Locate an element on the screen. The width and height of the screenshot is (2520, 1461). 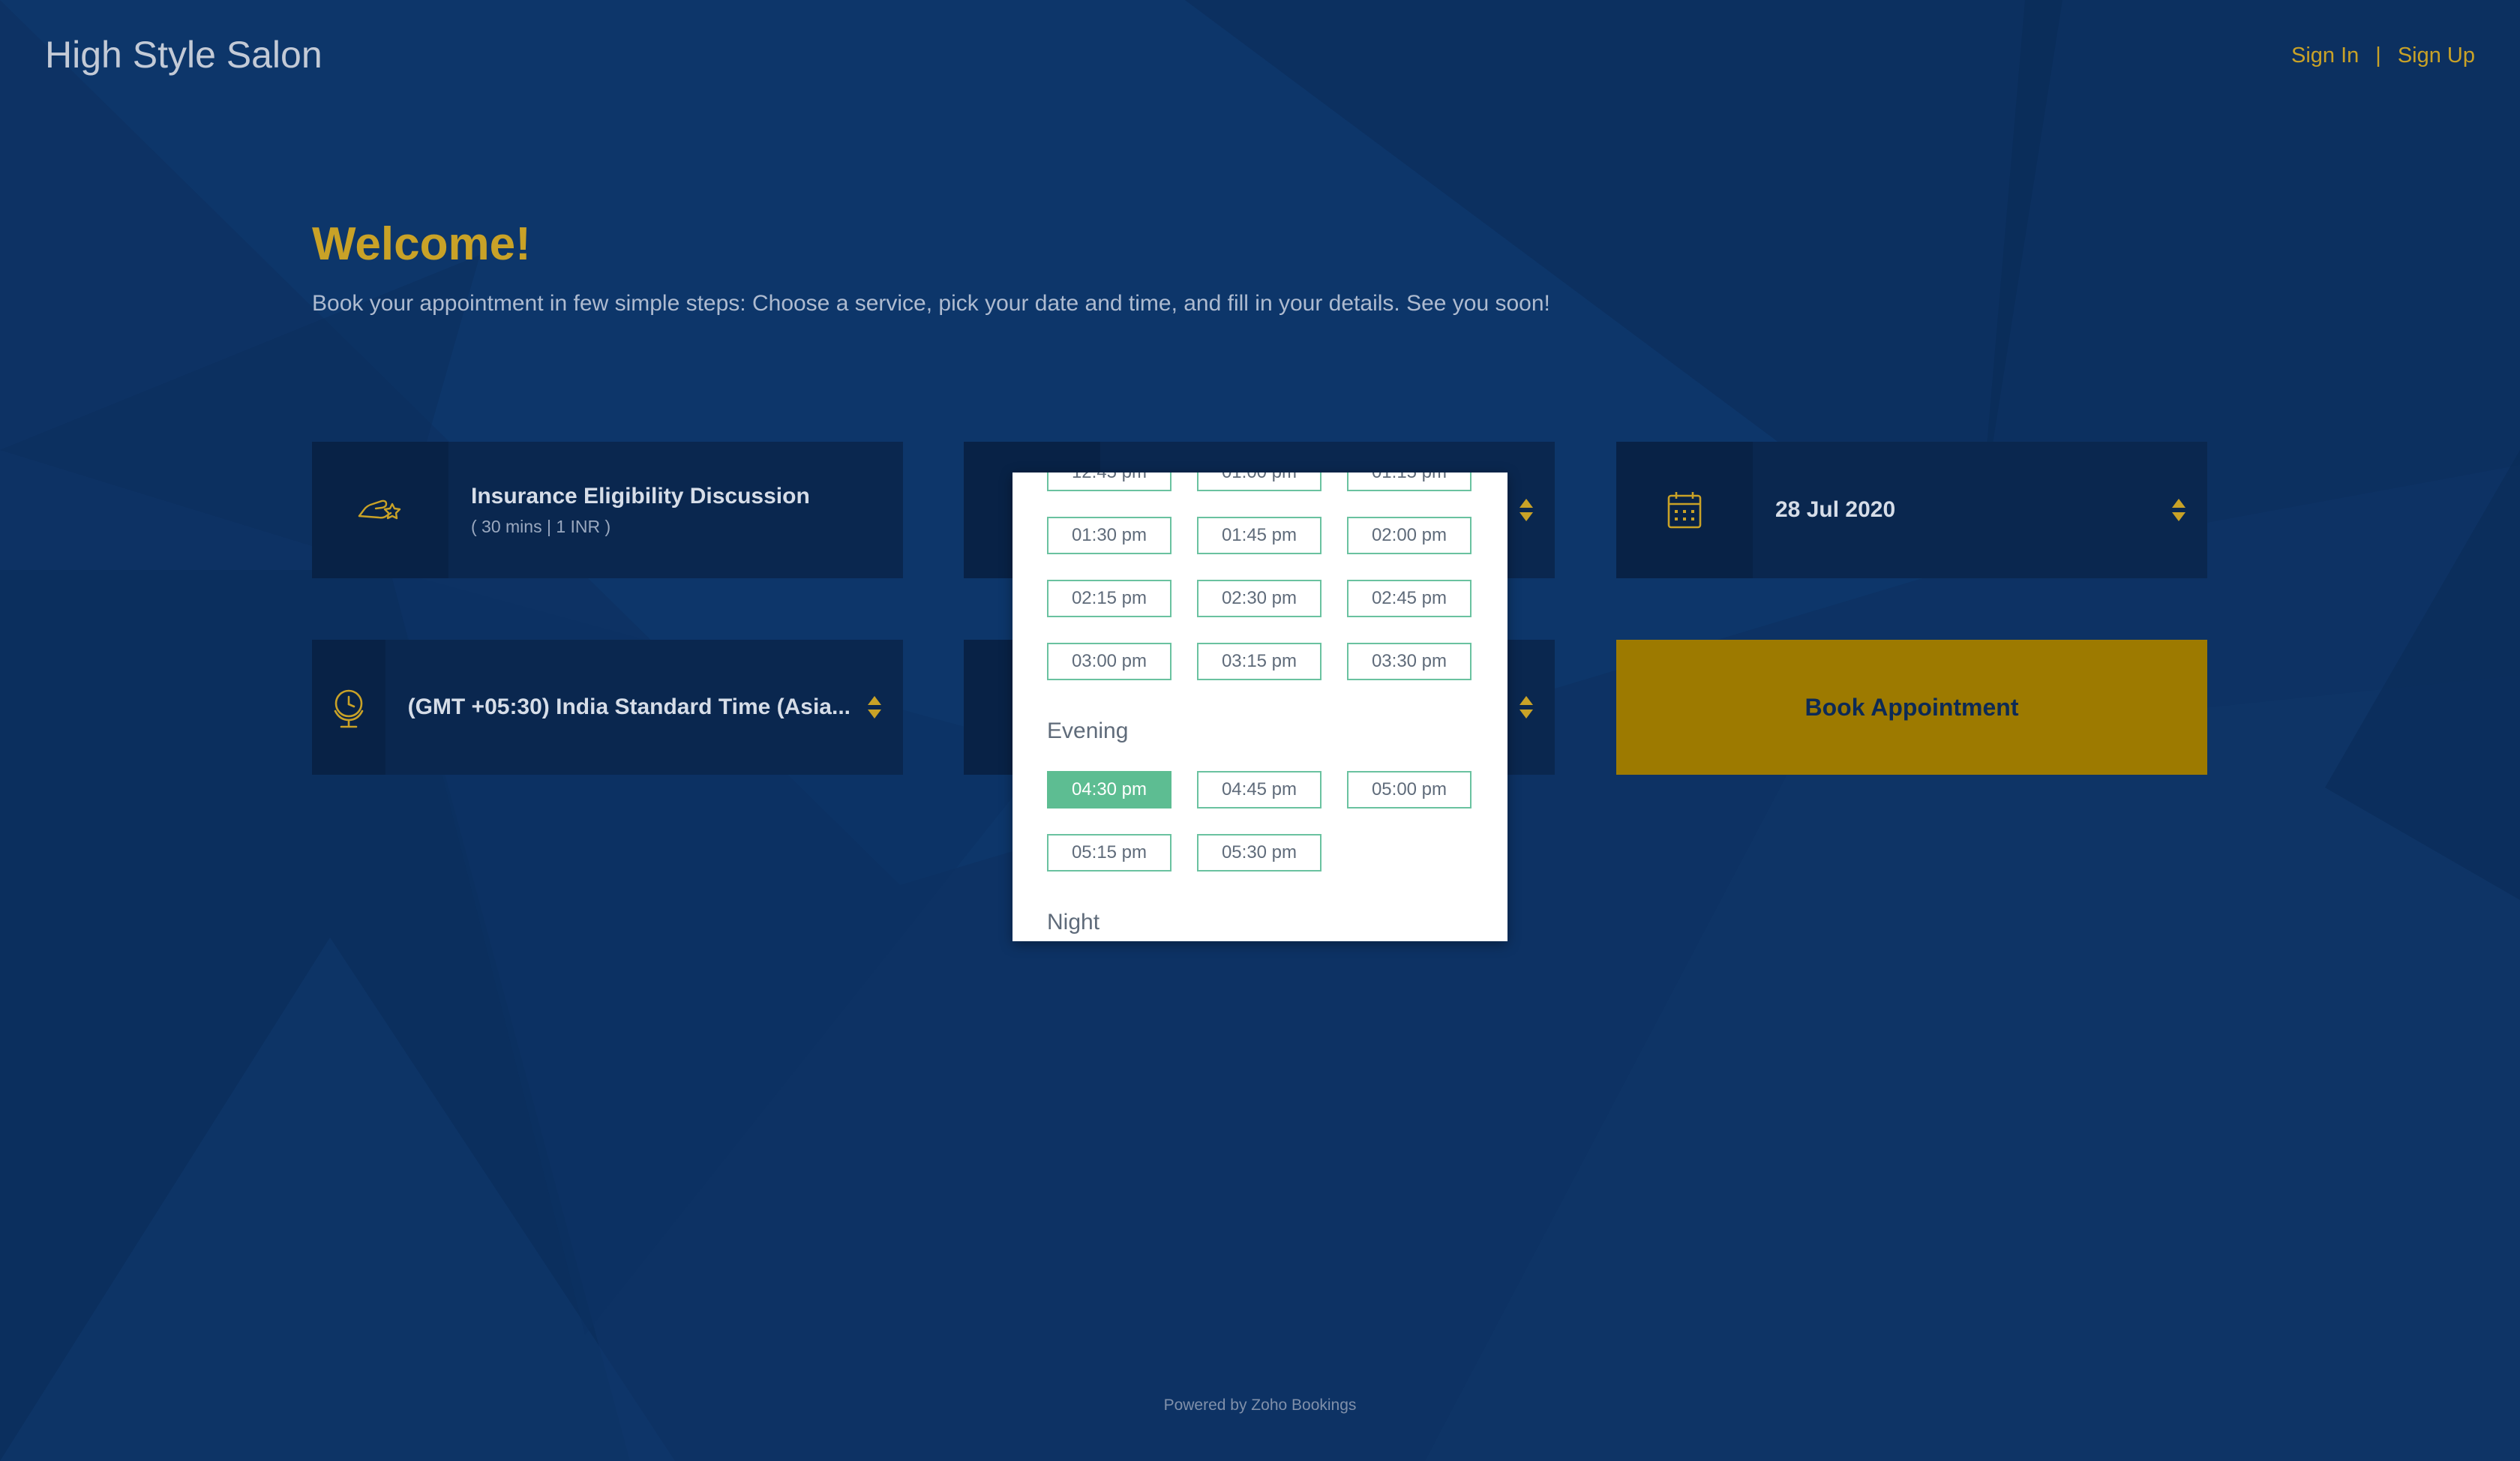
time-slot: 03:30 pm is located at coordinates (1409, 661).